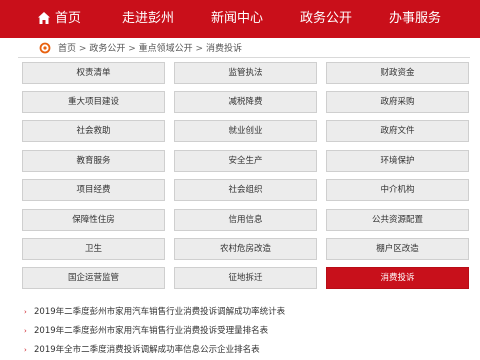 The image size is (480, 360). Describe the element at coordinates (237, 19) in the screenshot. I see `nav-news: 新闻中心` at that location.